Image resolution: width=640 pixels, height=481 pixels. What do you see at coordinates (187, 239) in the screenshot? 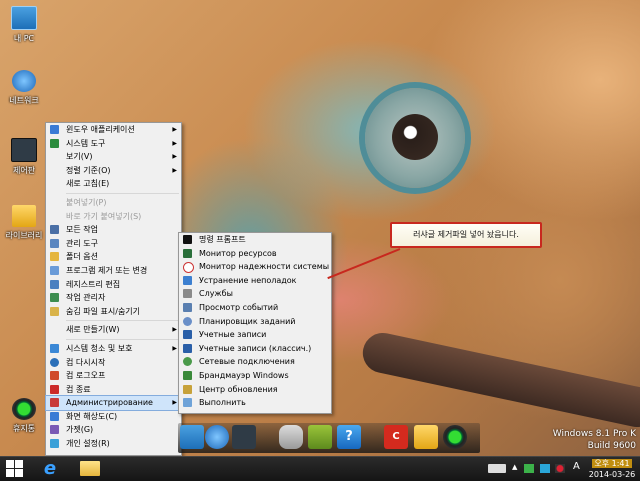
I see `command-prompt-icon` at bounding box center [187, 239].